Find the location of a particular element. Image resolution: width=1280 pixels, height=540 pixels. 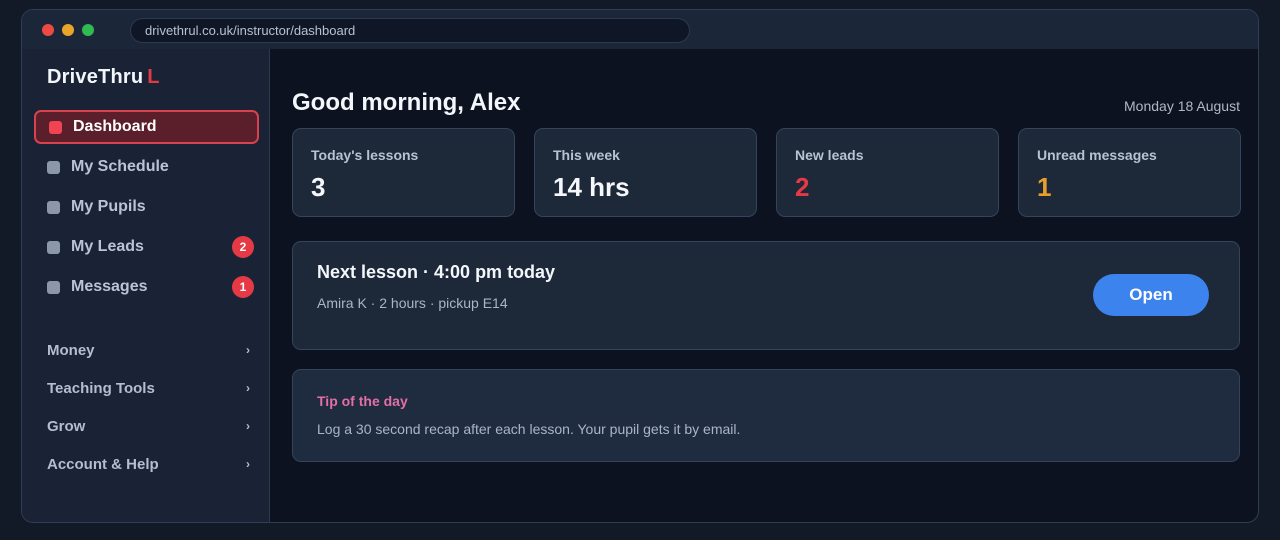

stat-label: New leads is located at coordinates (829, 155).